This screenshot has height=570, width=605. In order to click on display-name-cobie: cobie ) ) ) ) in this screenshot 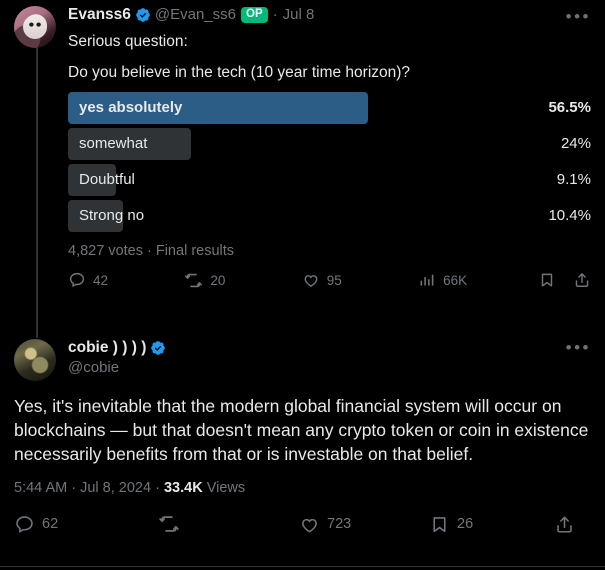, I will do `click(107, 348)`.